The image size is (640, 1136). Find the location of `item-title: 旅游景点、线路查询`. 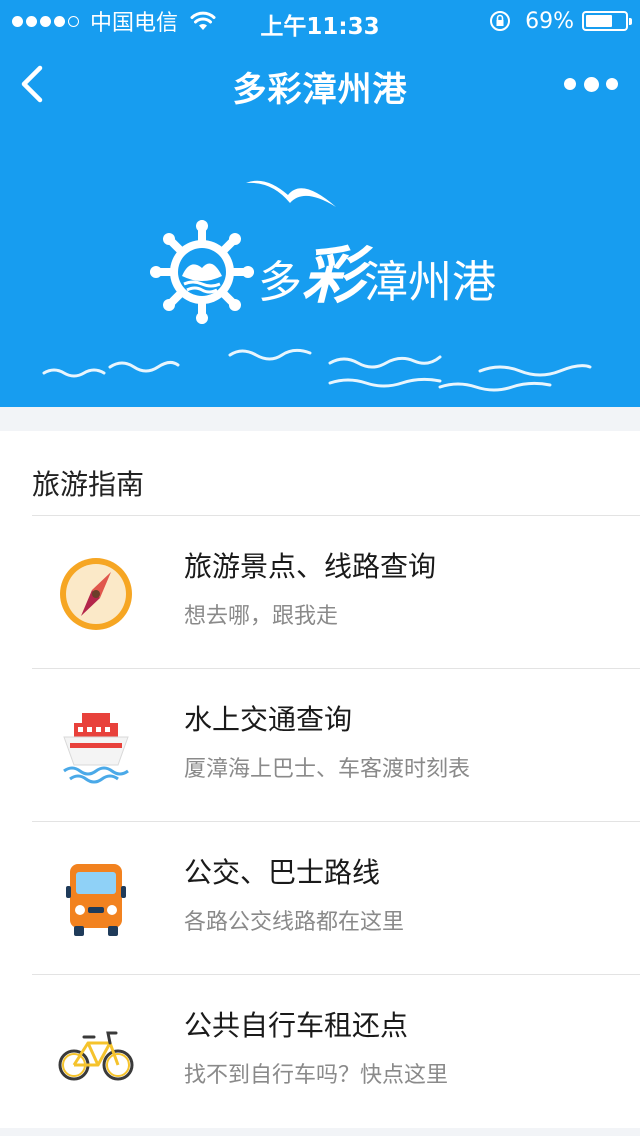

item-title: 旅游景点、线路查询 is located at coordinates (310, 566).